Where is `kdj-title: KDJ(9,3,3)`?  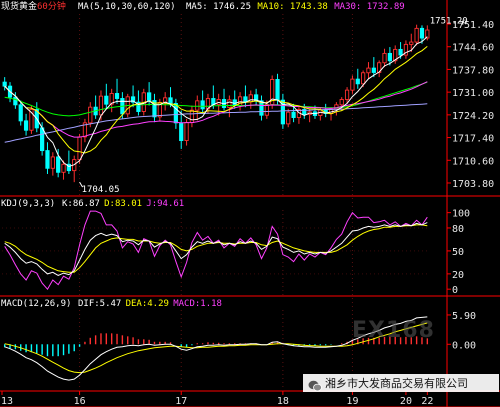
kdj-title: KDJ(9,3,3) is located at coordinates (28, 204).